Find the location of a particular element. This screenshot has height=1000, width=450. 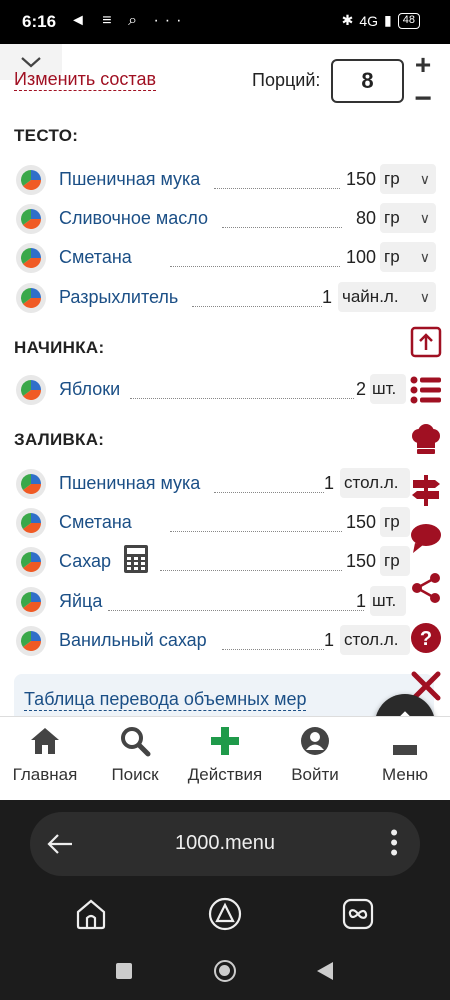

ingredient-row: Сливочное масло 80 гр ∨ is located at coordinates (225, 219).